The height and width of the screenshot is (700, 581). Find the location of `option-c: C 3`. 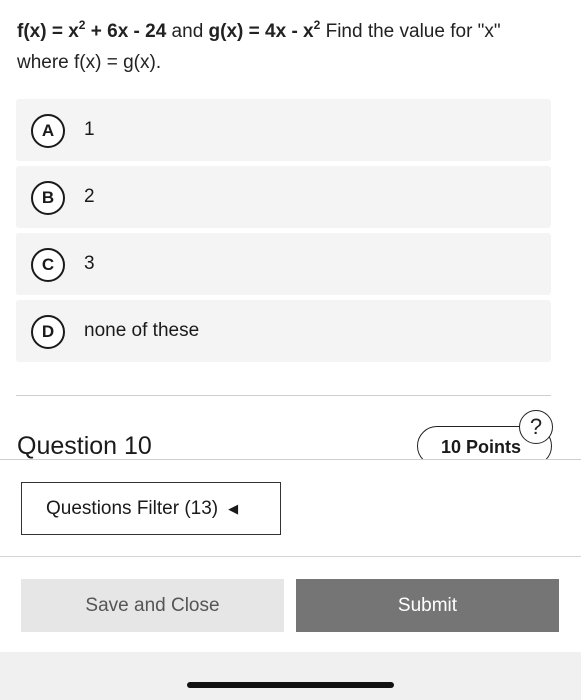

option-c: C 3 is located at coordinates (283, 264).